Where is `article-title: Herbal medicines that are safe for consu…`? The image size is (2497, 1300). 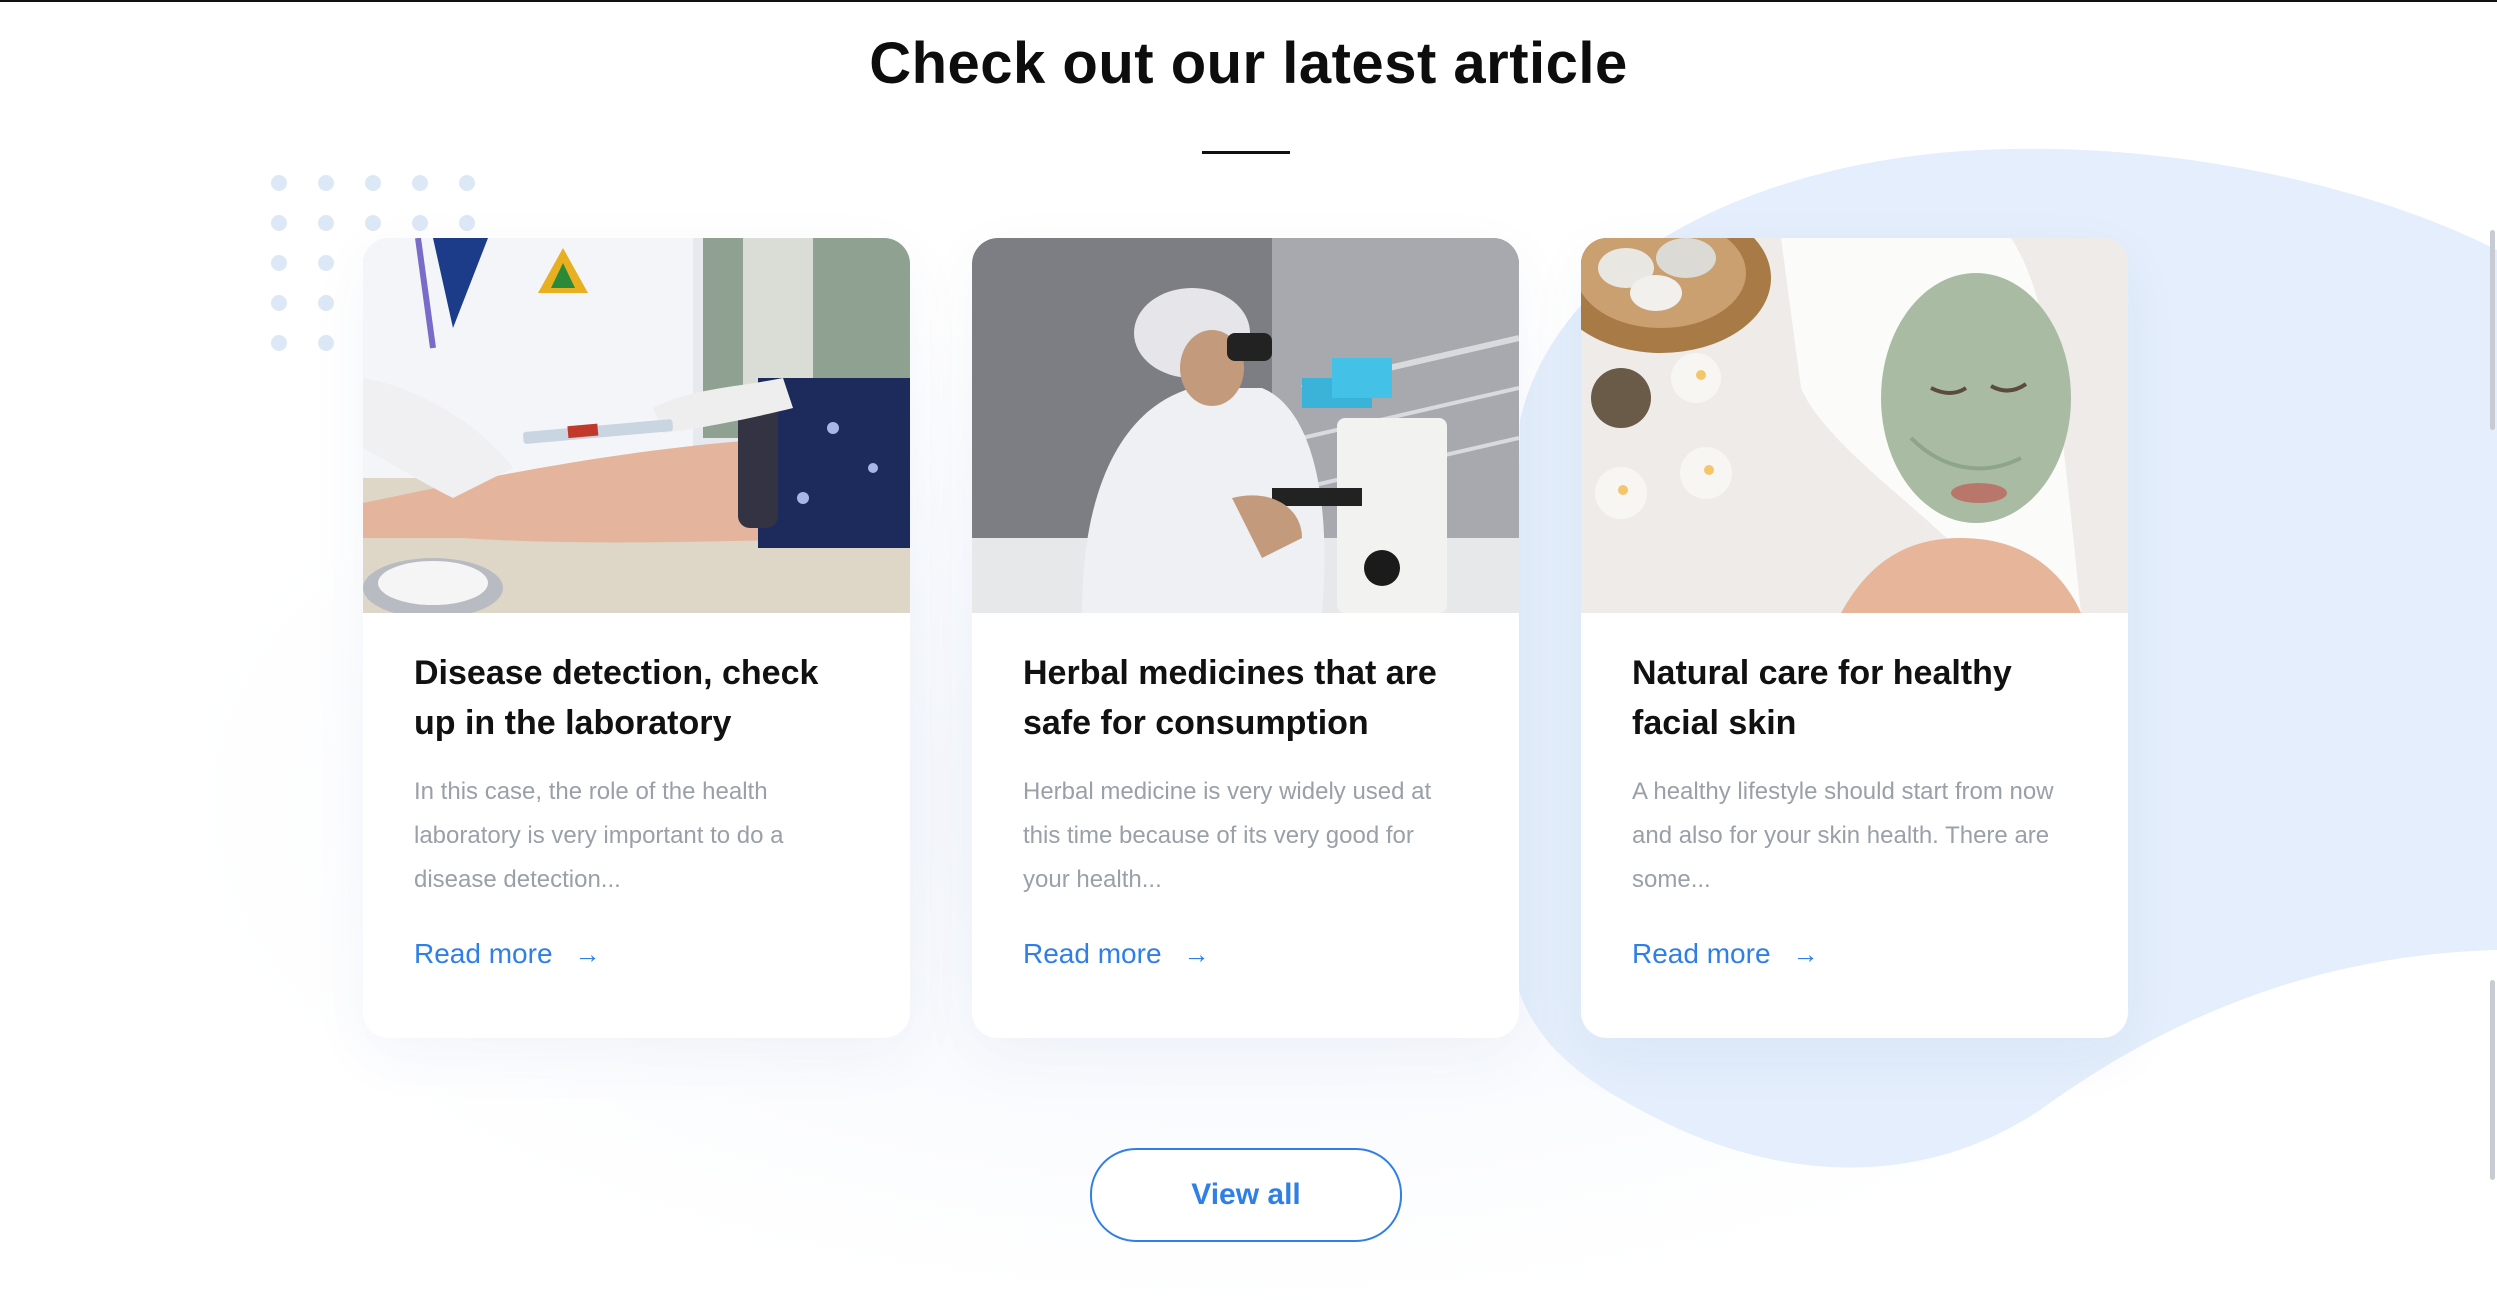 article-title: Herbal medicines that are safe for consu… is located at coordinates (1243, 698).